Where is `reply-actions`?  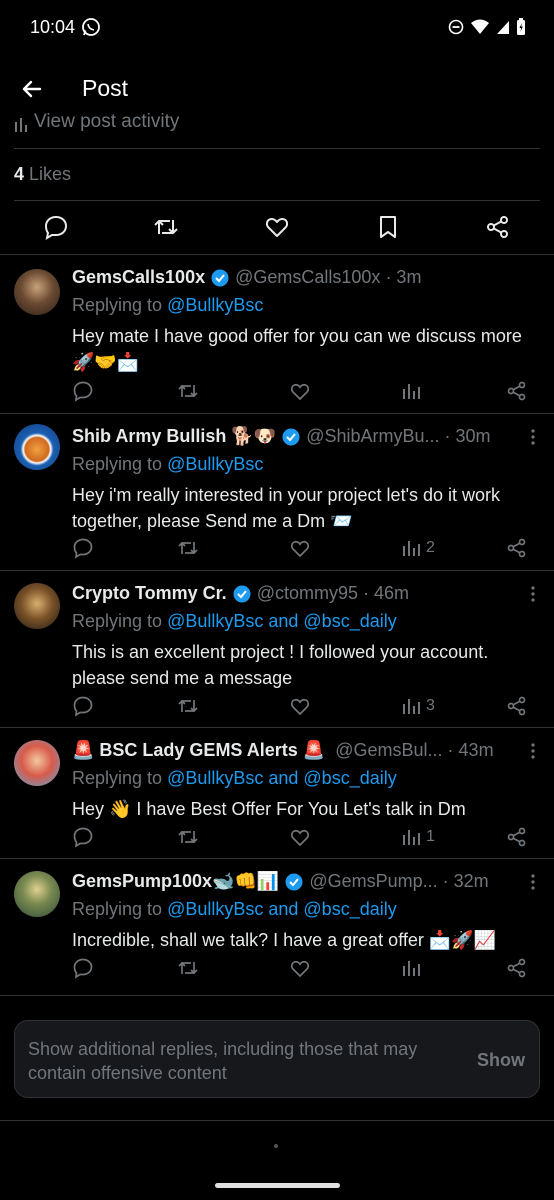
reply-actions is located at coordinates (307, 392).